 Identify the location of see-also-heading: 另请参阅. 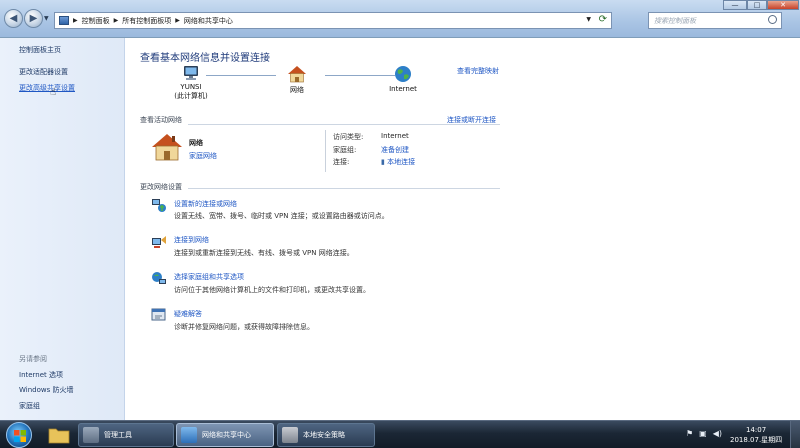
(33, 359).